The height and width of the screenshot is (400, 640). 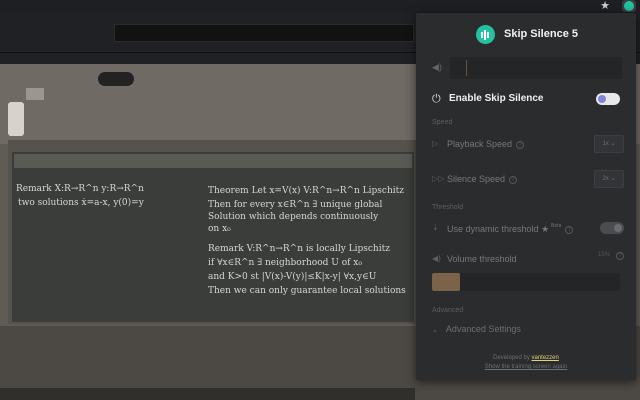 I want to click on power-icon: ⏻, so click(x=436, y=99).